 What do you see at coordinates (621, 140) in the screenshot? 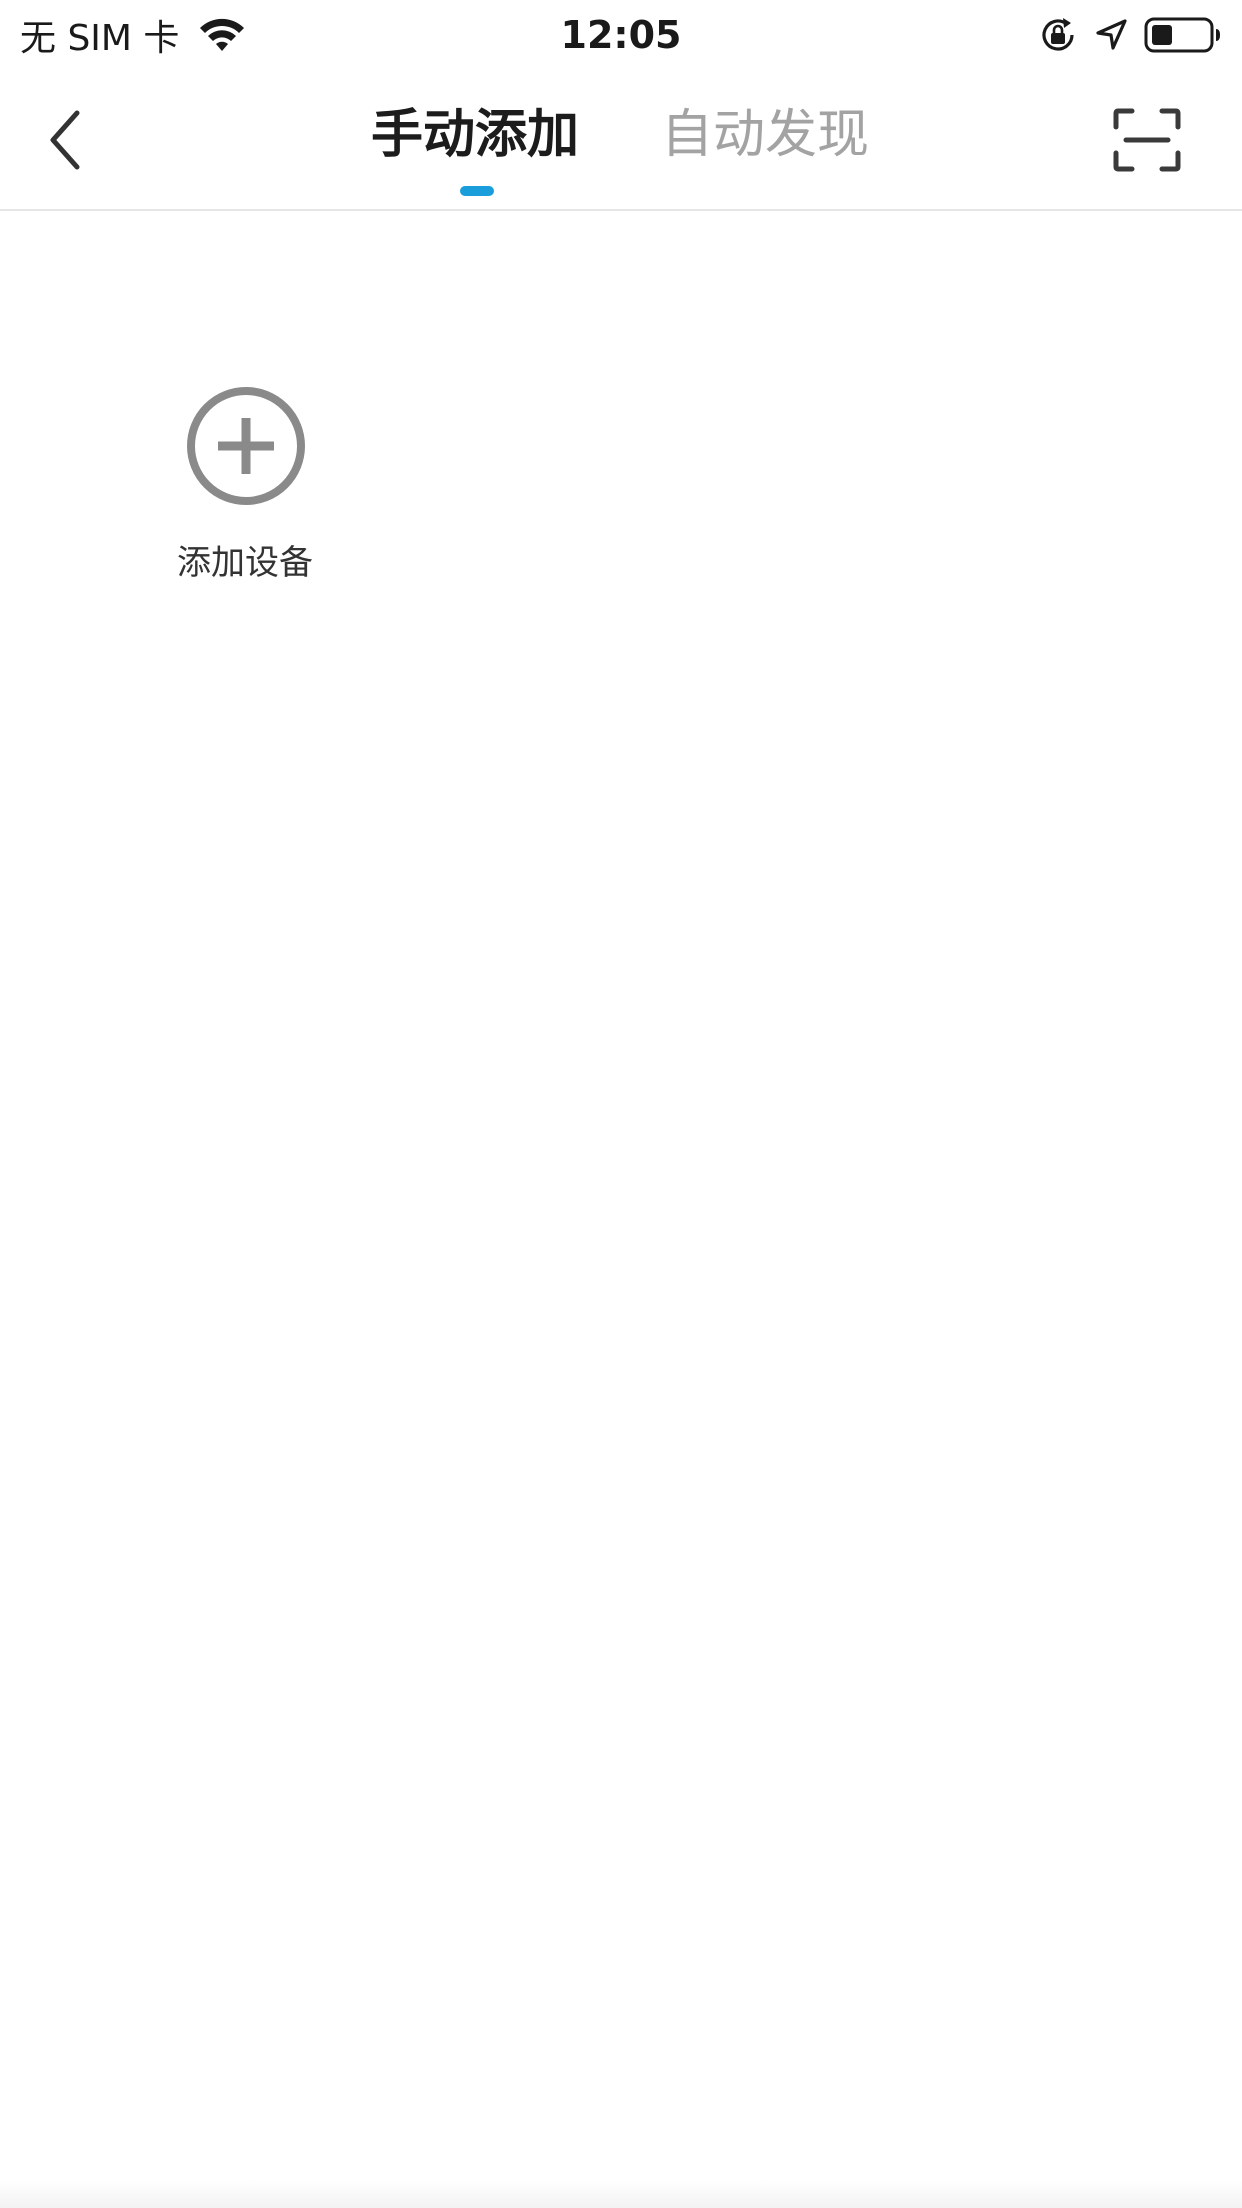
I see `nav-bar: 手动添加 自动发现` at bounding box center [621, 140].